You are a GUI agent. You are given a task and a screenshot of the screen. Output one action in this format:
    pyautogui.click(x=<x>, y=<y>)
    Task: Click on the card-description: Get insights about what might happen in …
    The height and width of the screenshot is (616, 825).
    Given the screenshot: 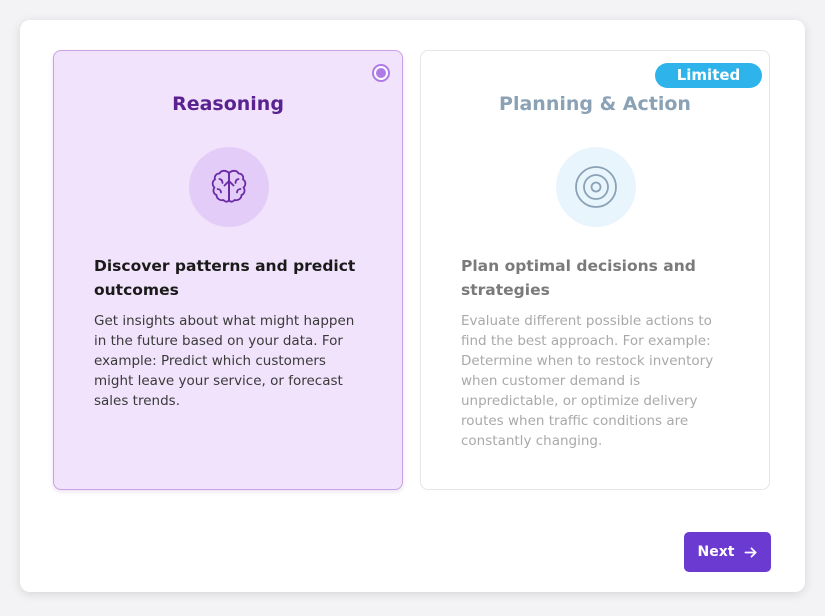 What is the action you would take?
    pyautogui.click(x=224, y=361)
    